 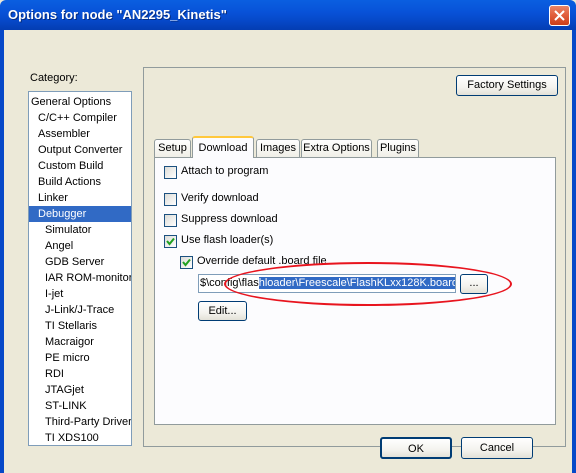 I want to click on category-item: Linker, so click(x=80, y=198).